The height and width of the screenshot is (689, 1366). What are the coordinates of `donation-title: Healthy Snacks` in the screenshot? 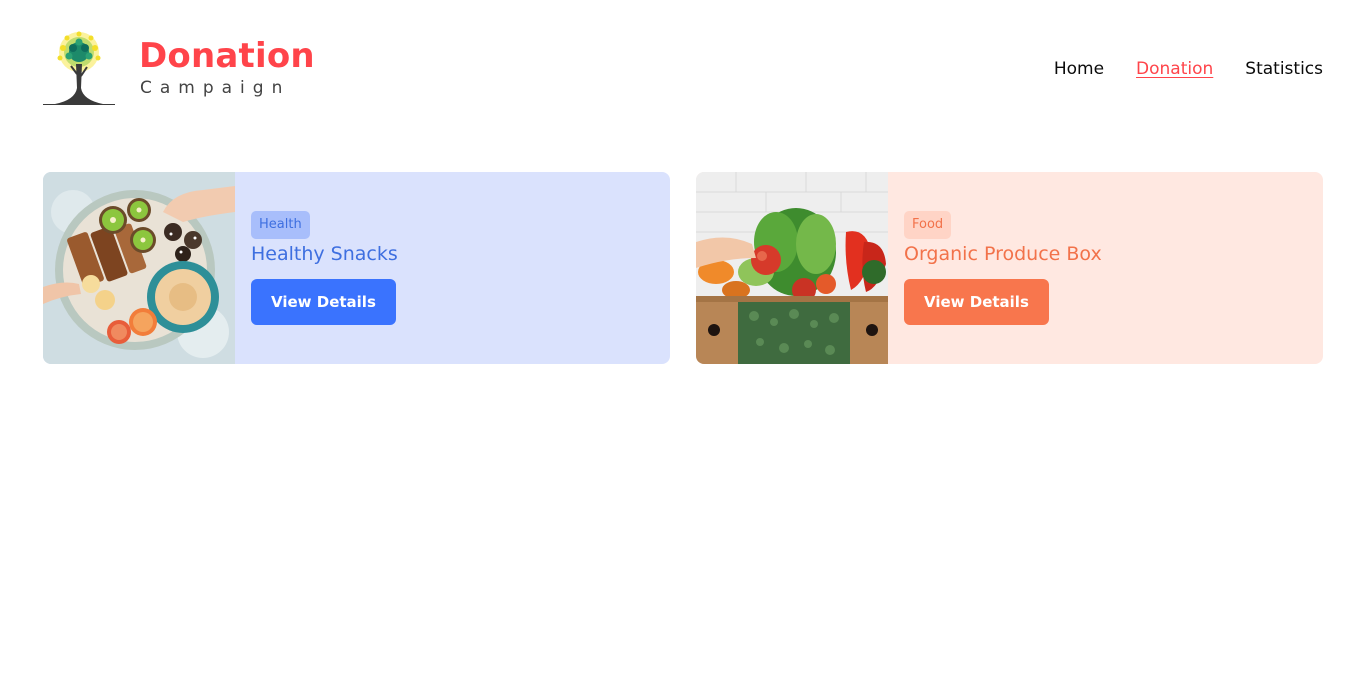 It's located at (324, 254).